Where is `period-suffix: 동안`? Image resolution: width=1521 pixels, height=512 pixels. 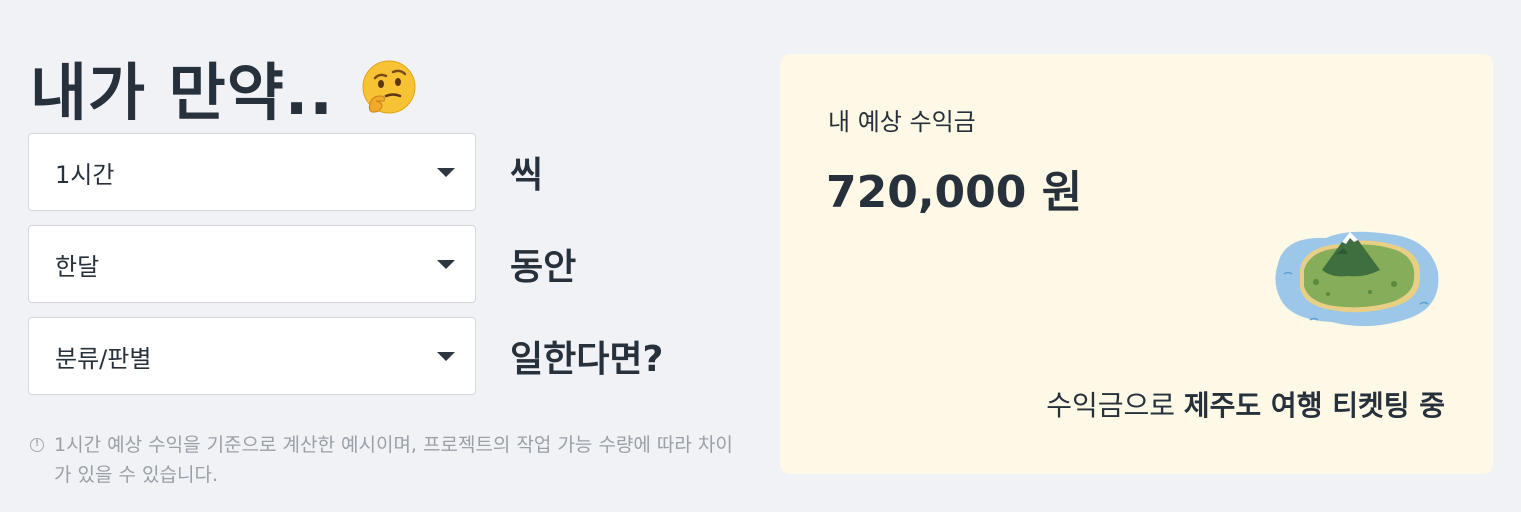
period-suffix: 동안 is located at coordinates (543, 267).